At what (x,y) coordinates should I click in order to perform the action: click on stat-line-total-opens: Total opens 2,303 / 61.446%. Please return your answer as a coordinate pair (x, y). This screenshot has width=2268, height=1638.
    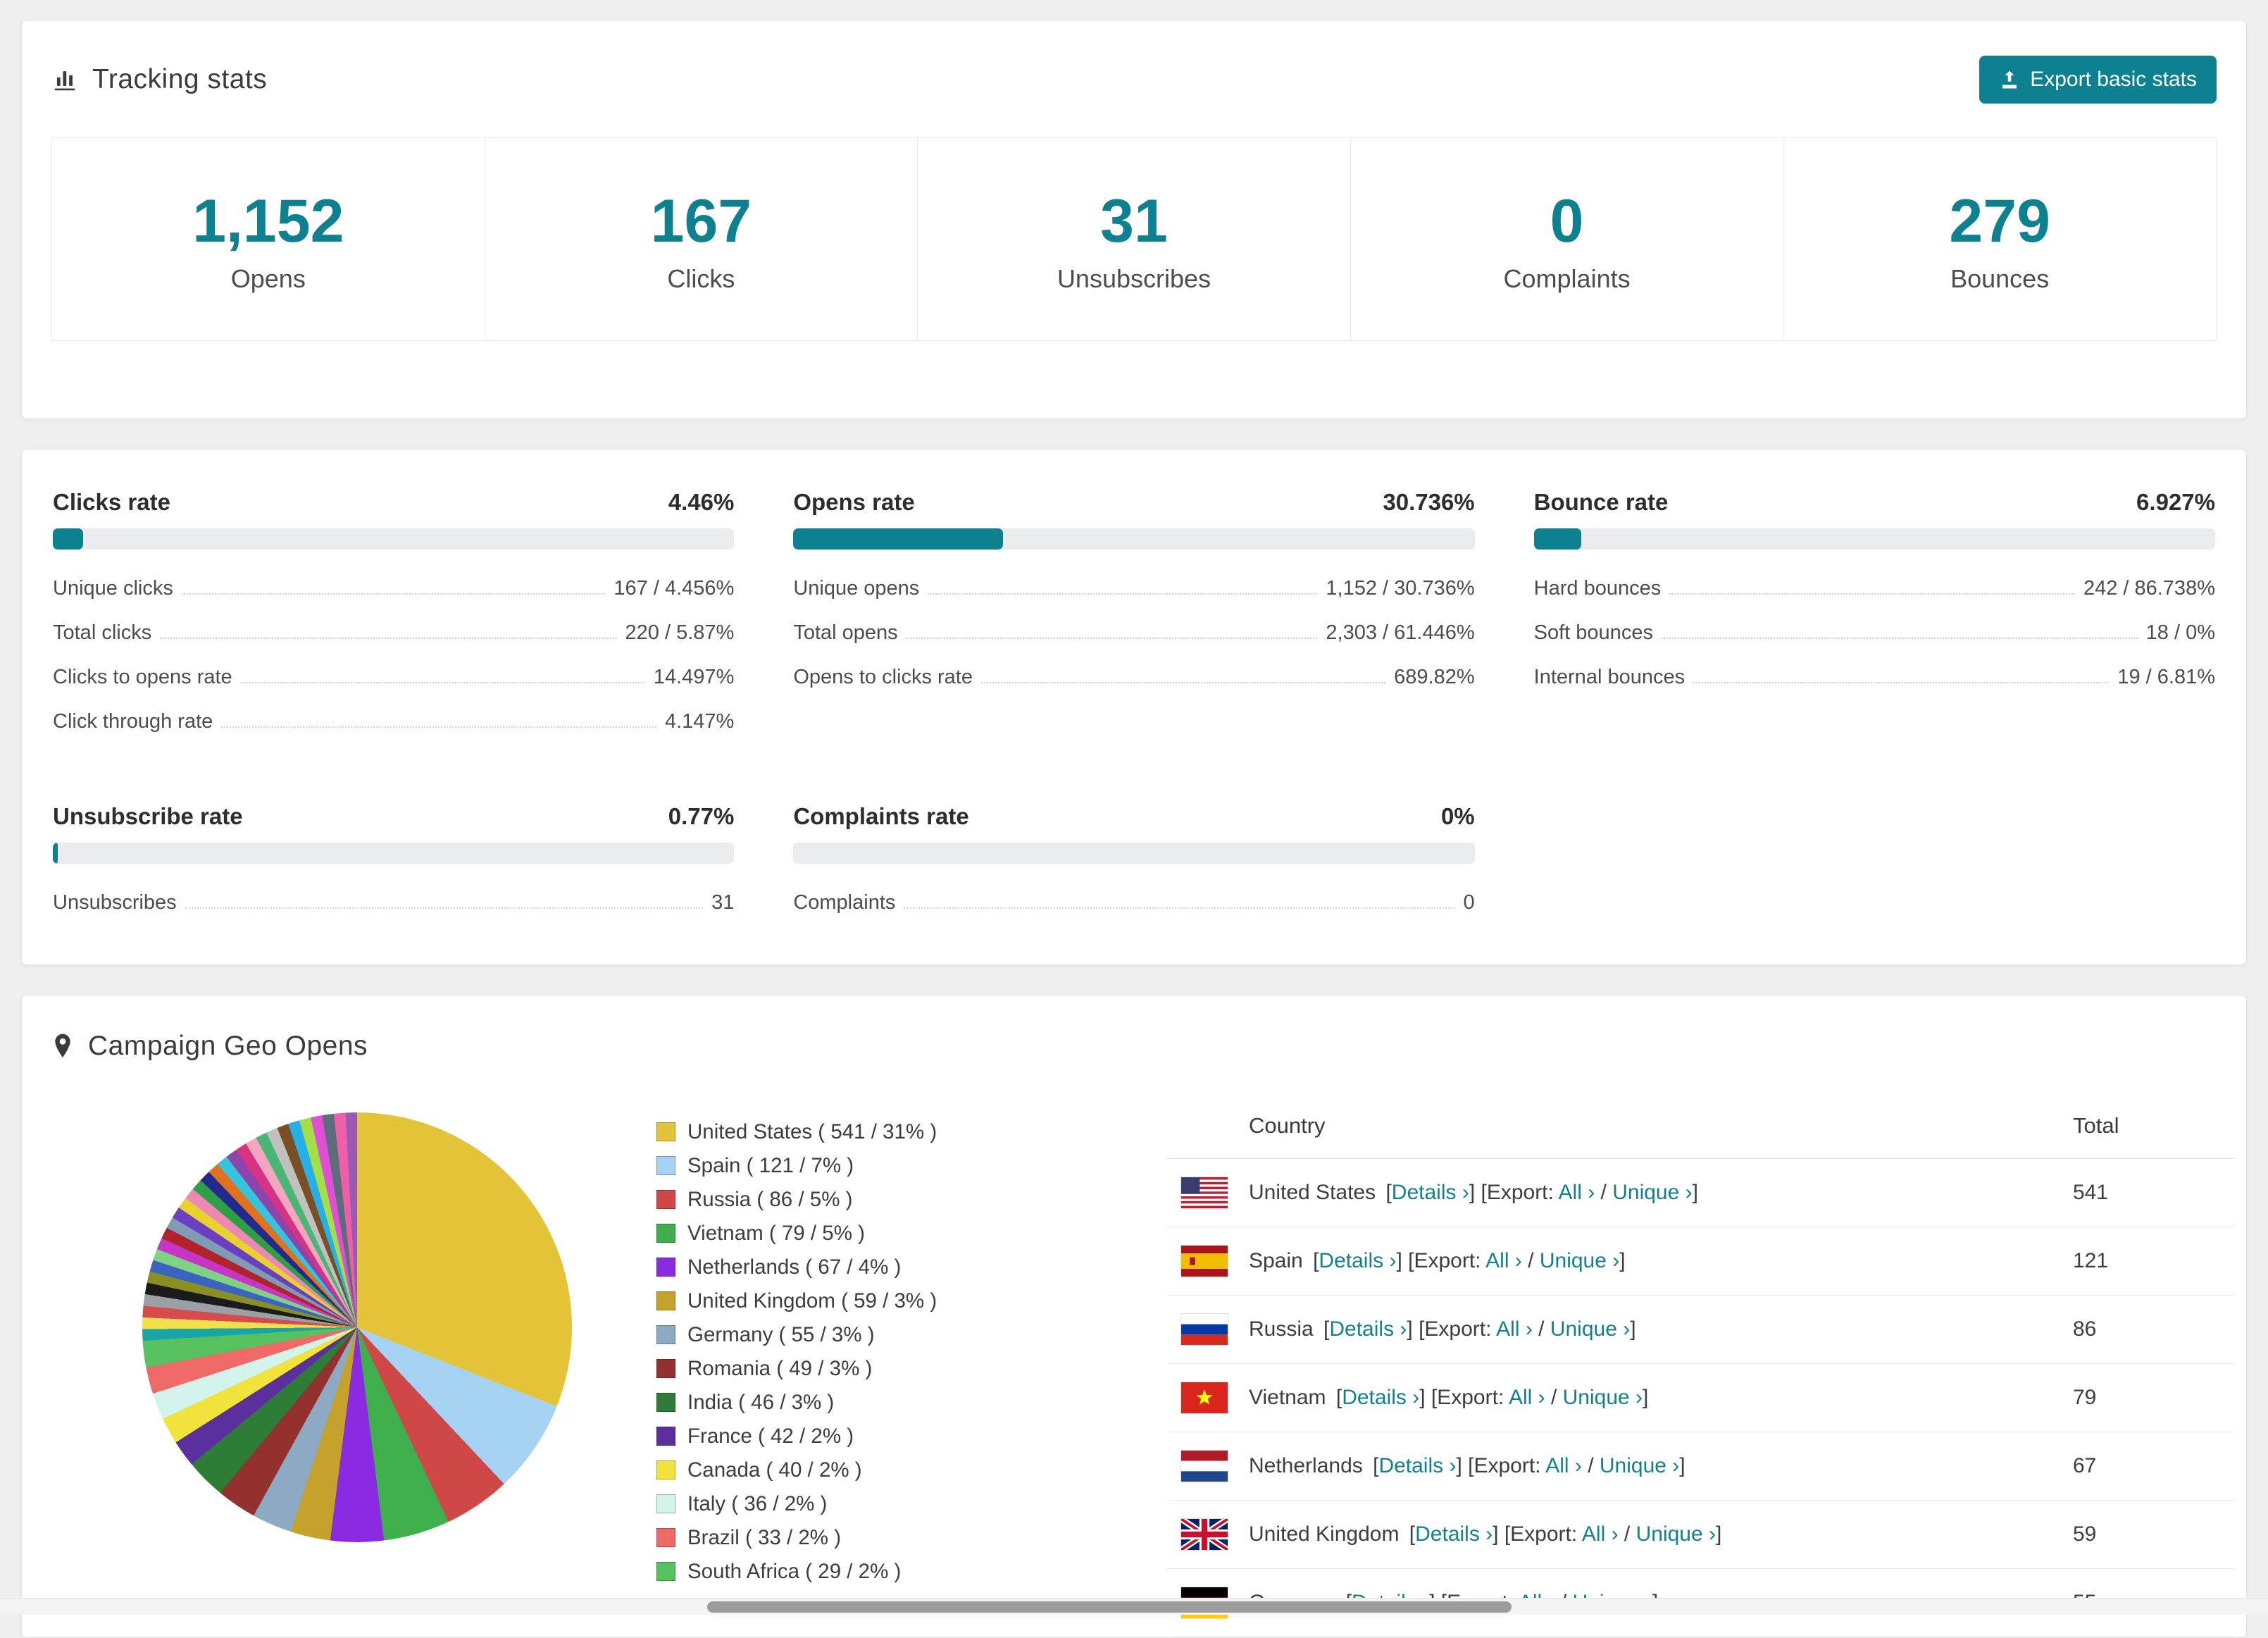
    Looking at the image, I should click on (1134, 633).